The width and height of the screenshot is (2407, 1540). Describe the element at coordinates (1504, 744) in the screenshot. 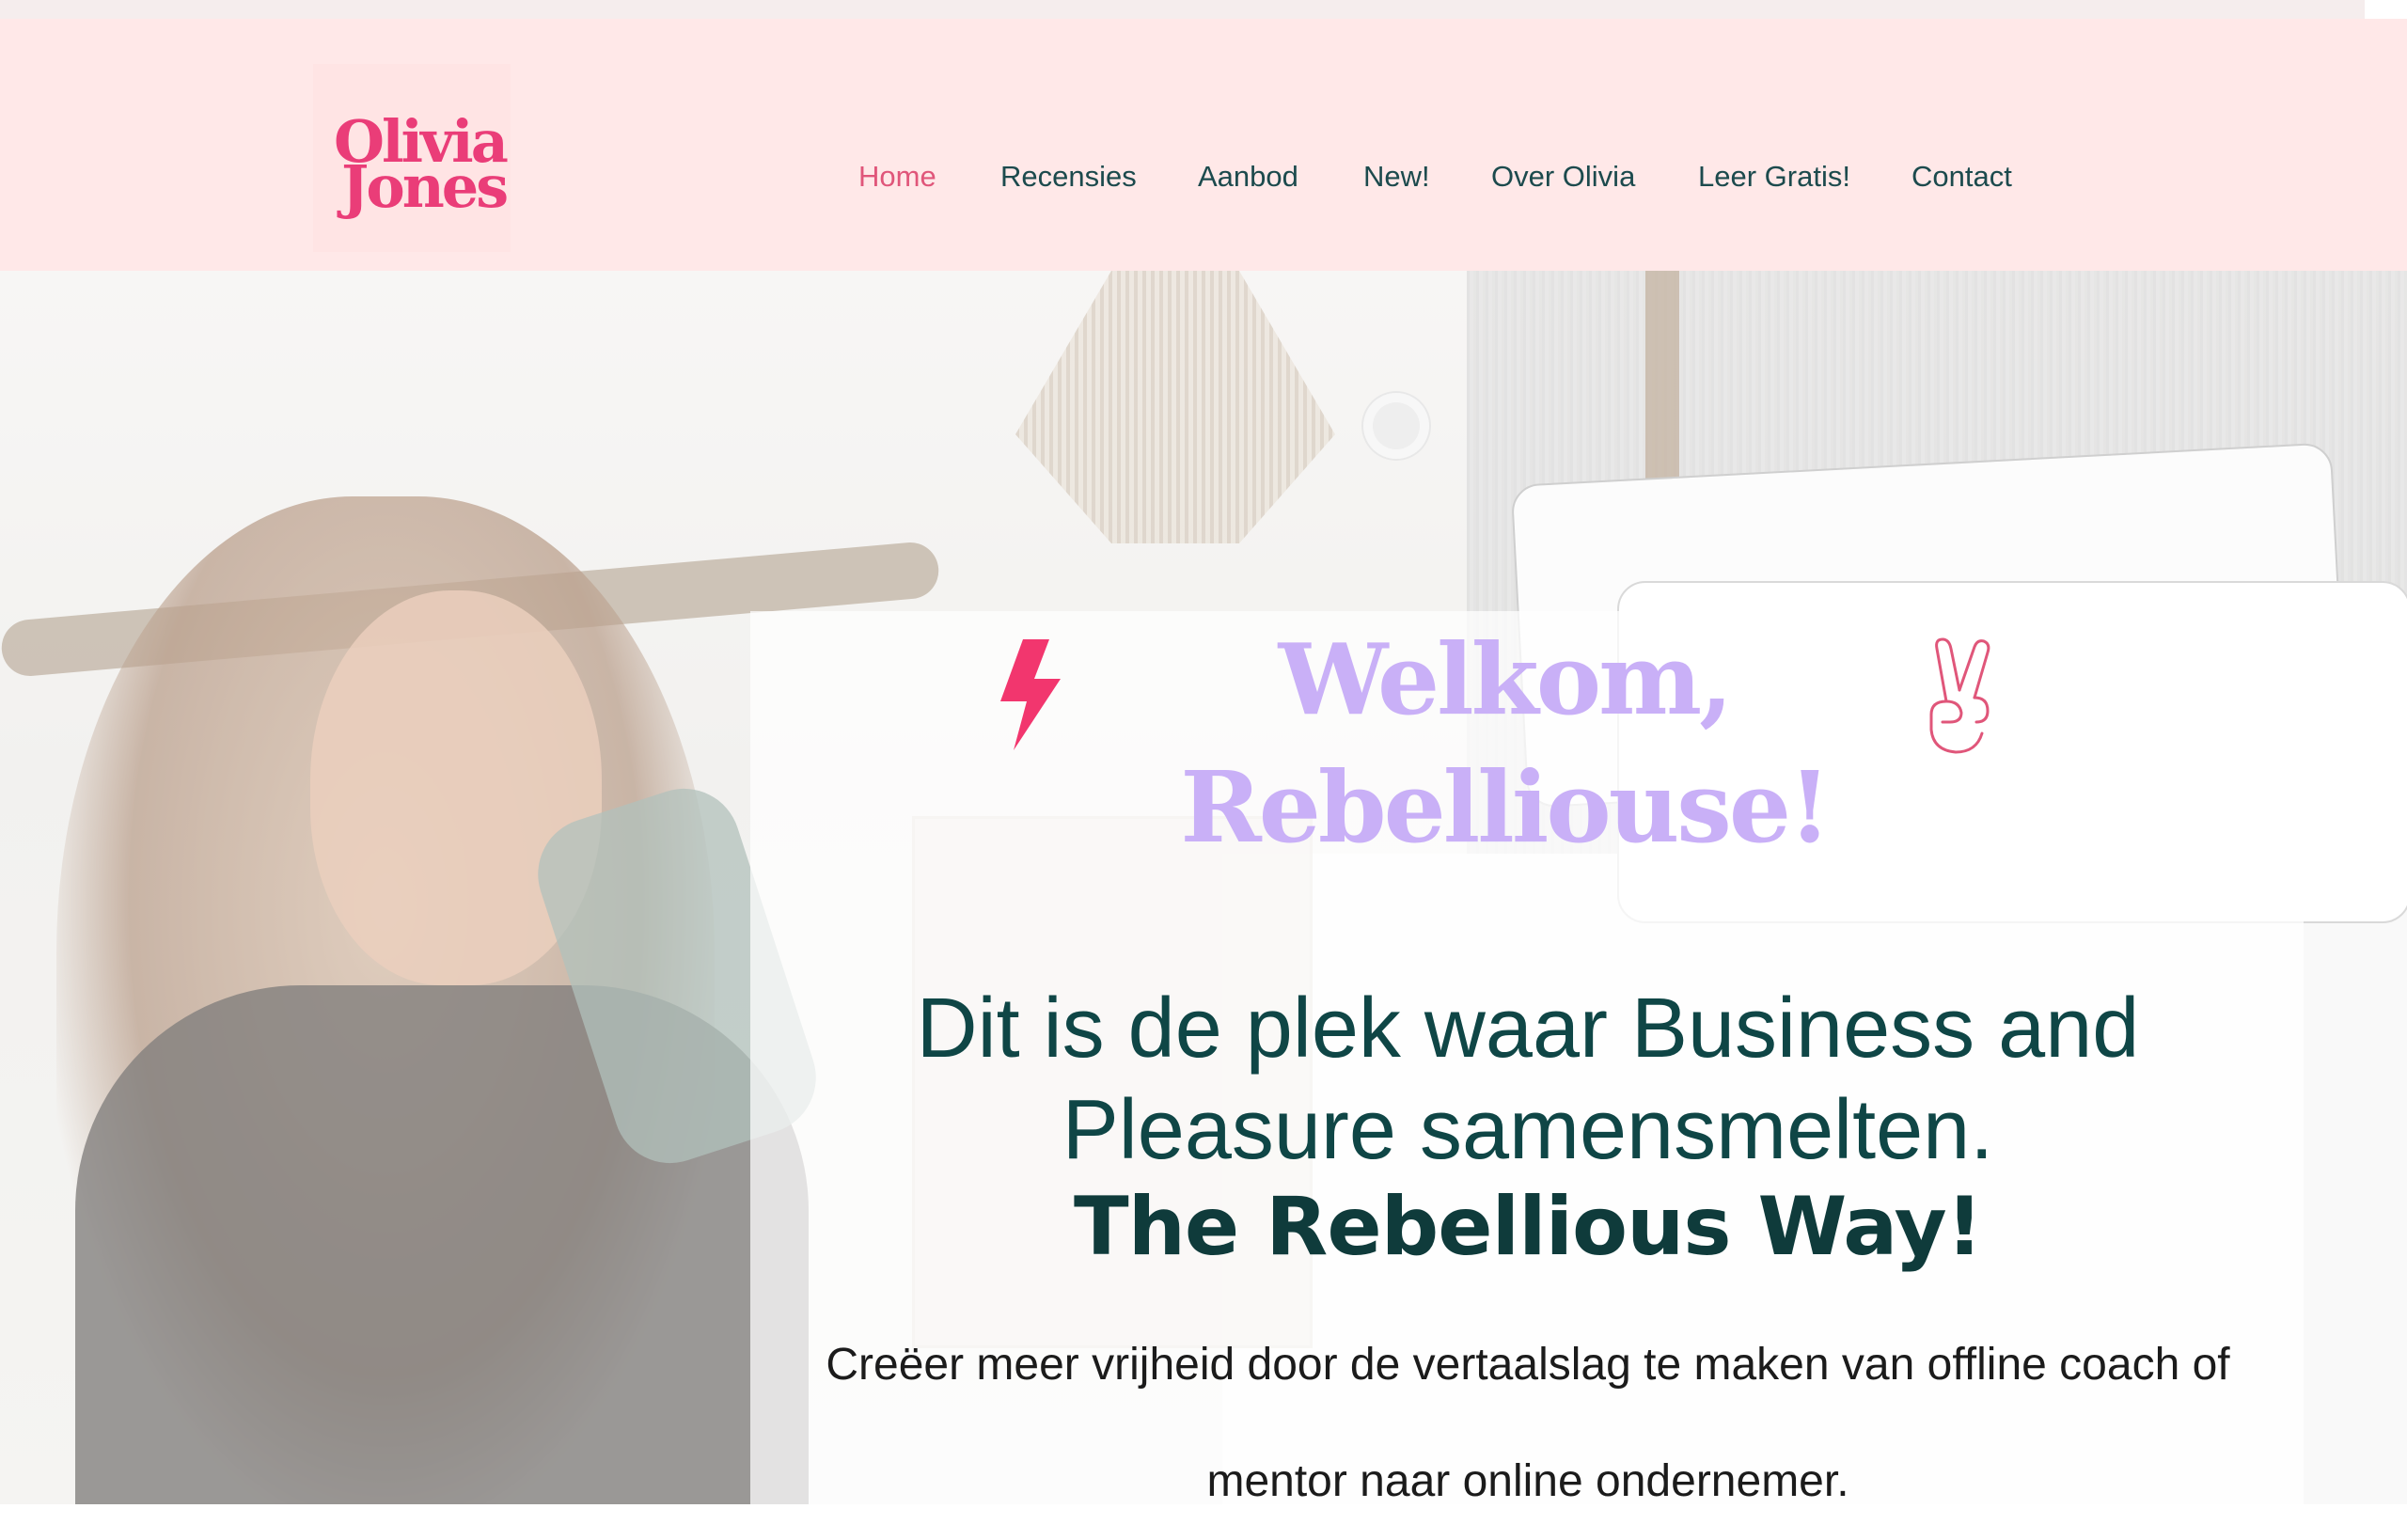

I see `welcome-title: Welkom, Rebelliouse!` at that location.